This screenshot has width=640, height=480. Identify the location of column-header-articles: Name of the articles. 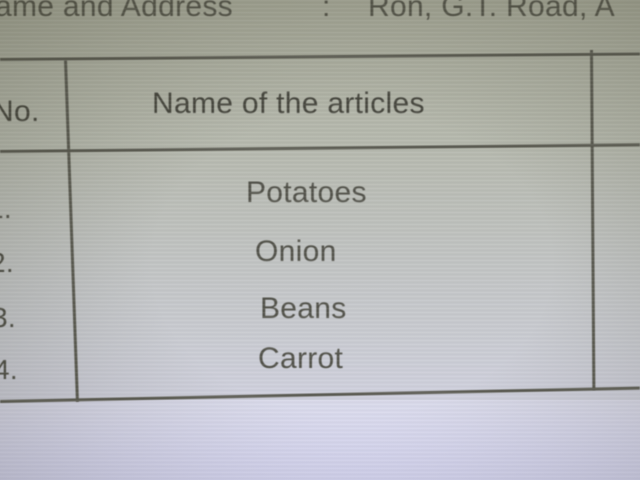
(288, 103).